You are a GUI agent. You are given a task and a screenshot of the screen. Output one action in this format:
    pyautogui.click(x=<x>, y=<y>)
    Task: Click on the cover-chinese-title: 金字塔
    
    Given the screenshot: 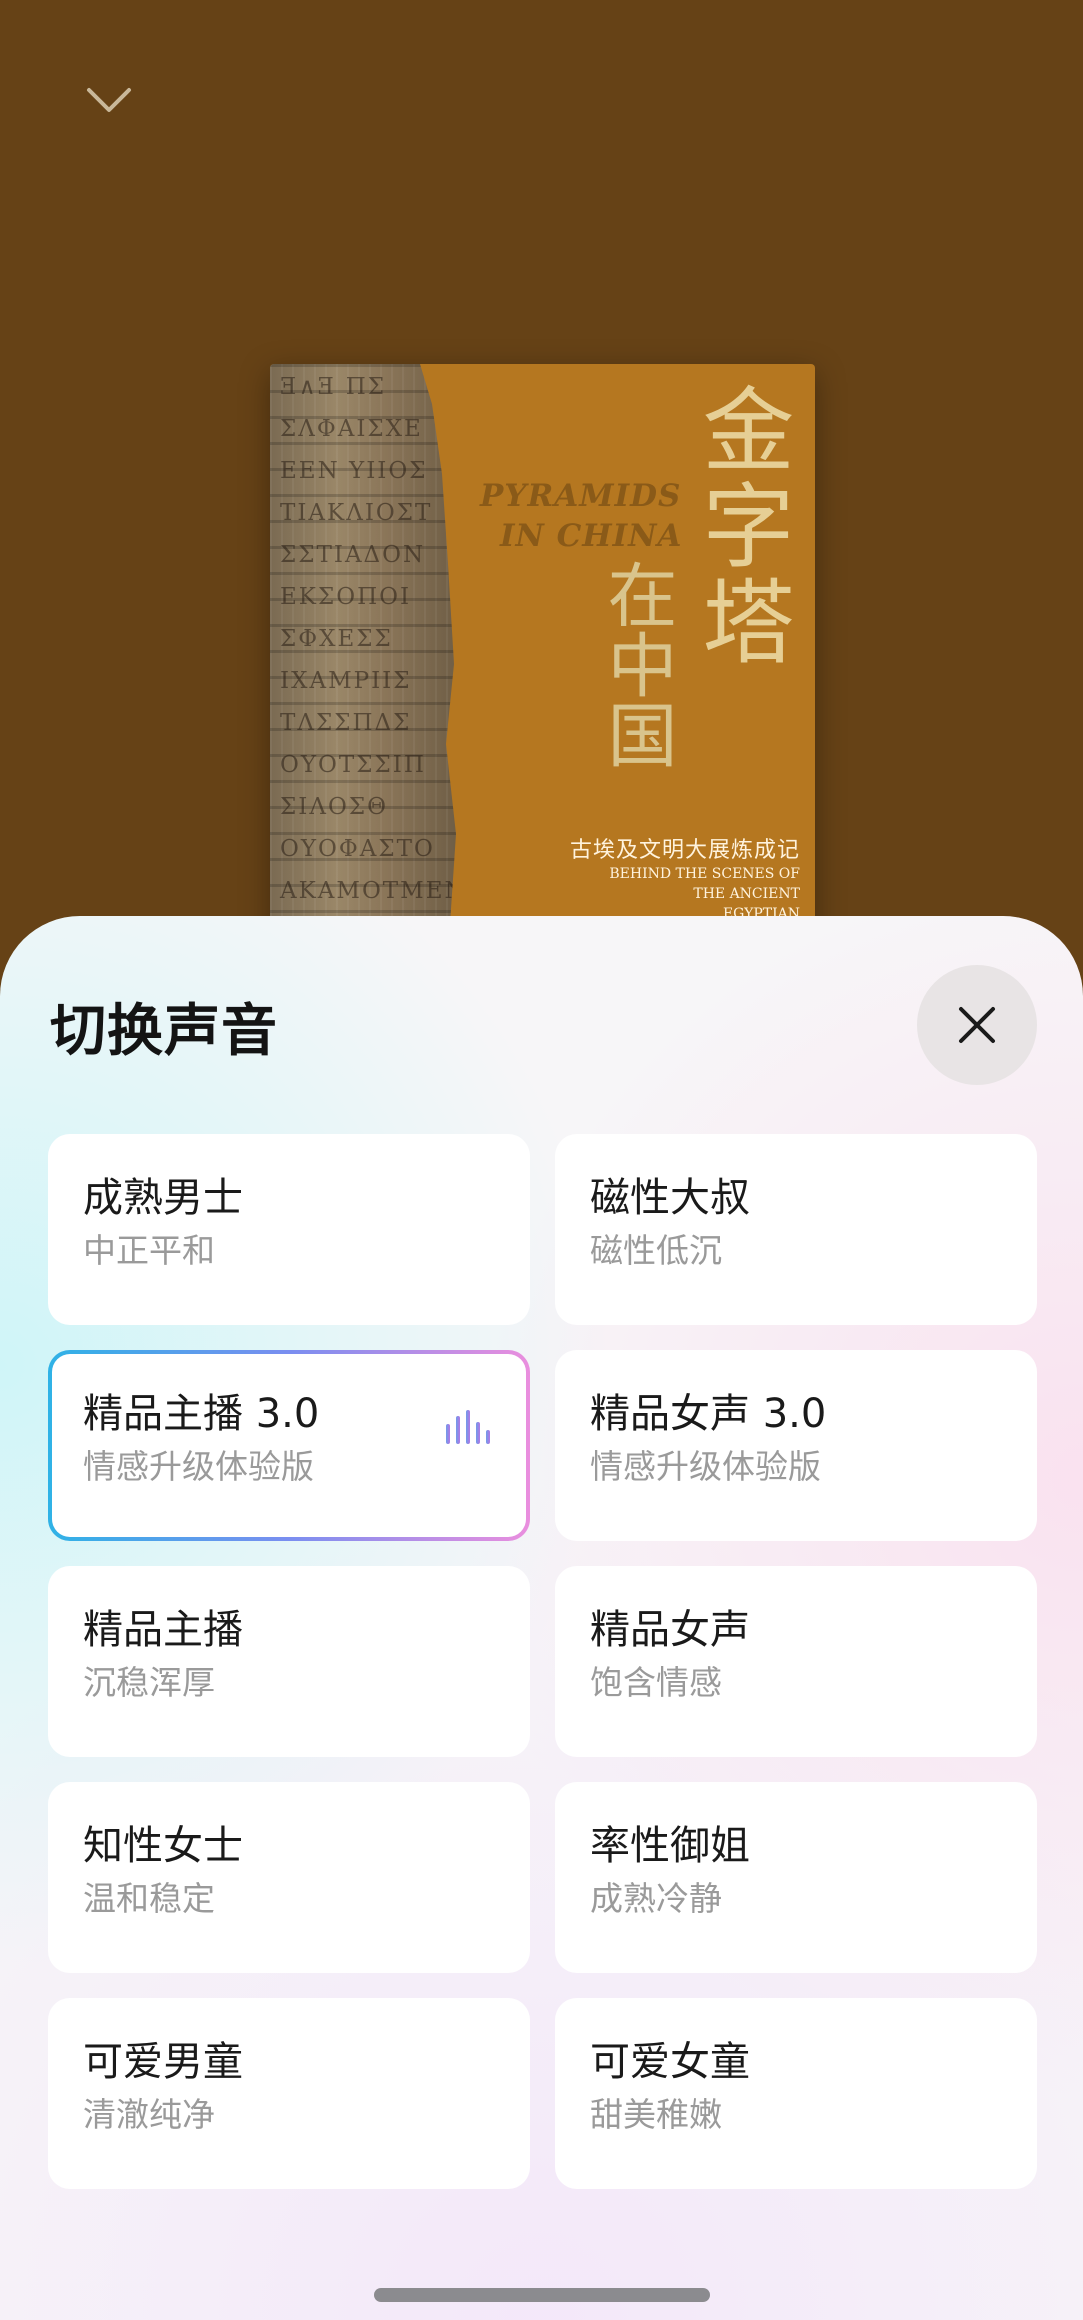 What is the action you would take?
    pyautogui.click(x=740, y=526)
    